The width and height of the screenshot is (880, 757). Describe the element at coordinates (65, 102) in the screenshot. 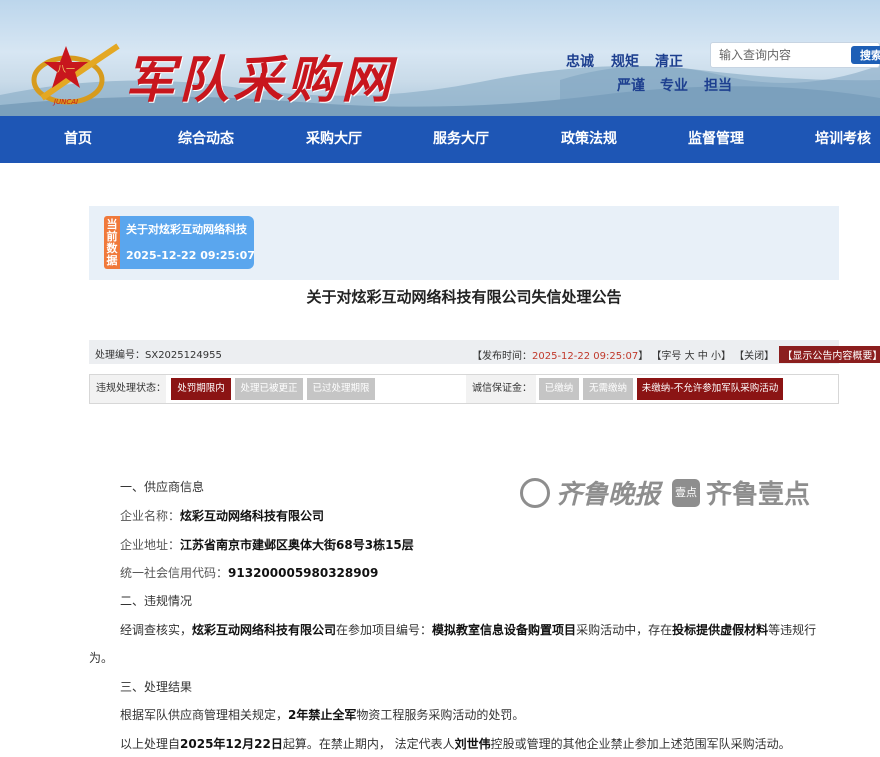

I see `emblem-text: JUNCAI` at that location.